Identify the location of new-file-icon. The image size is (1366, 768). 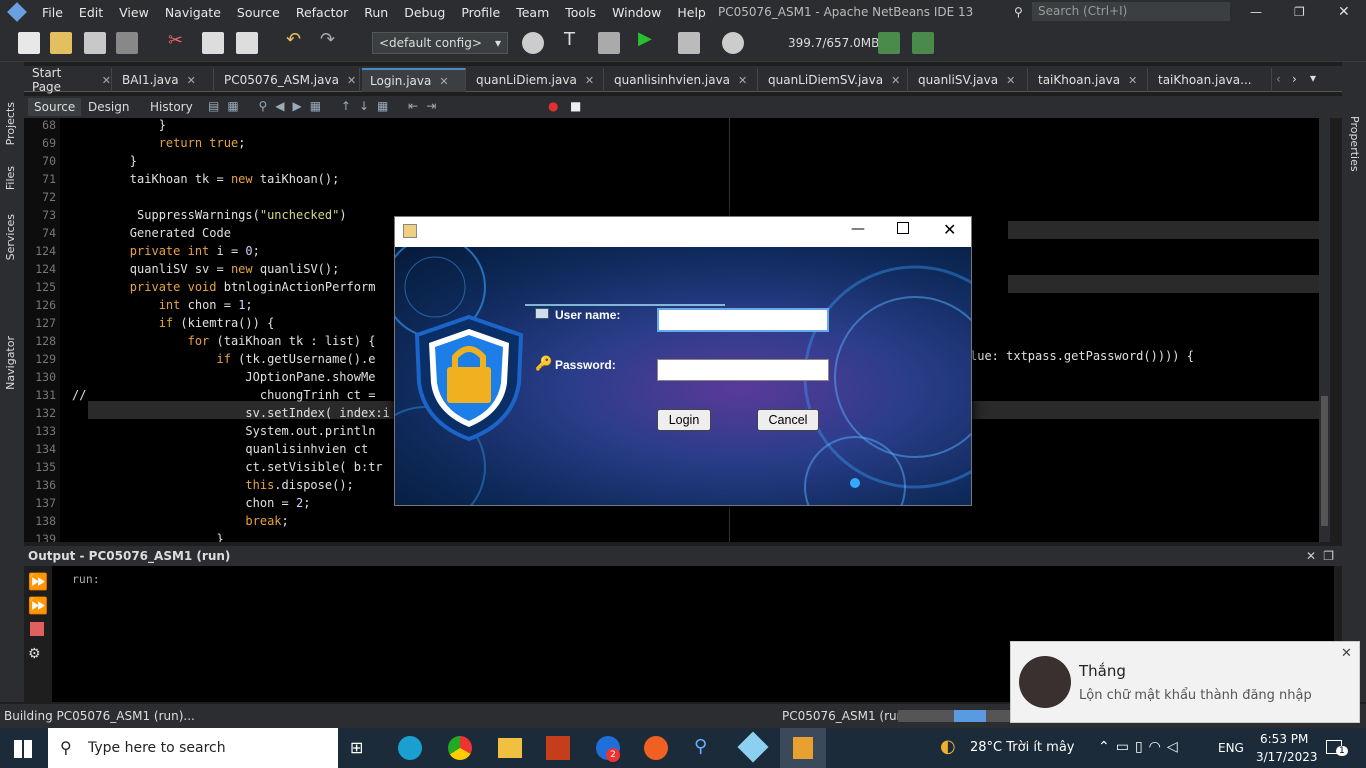
(29, 43).